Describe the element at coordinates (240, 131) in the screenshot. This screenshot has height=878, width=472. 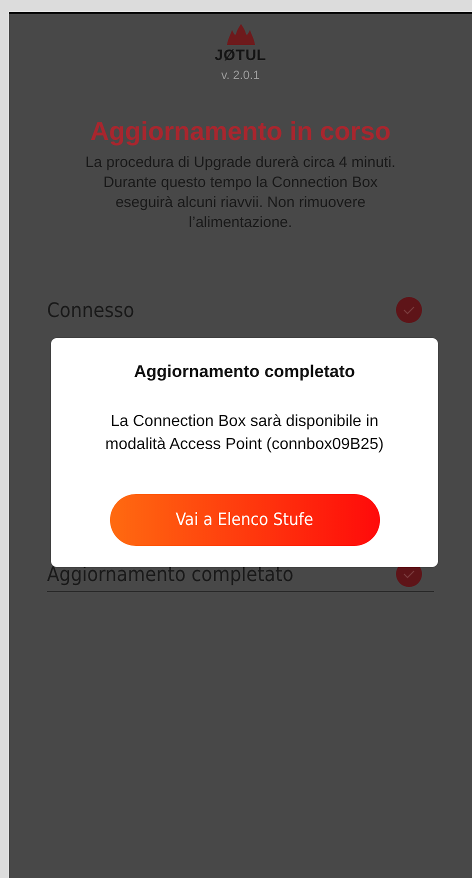
I see `page-title: Aggiornamento in corso` at that location.